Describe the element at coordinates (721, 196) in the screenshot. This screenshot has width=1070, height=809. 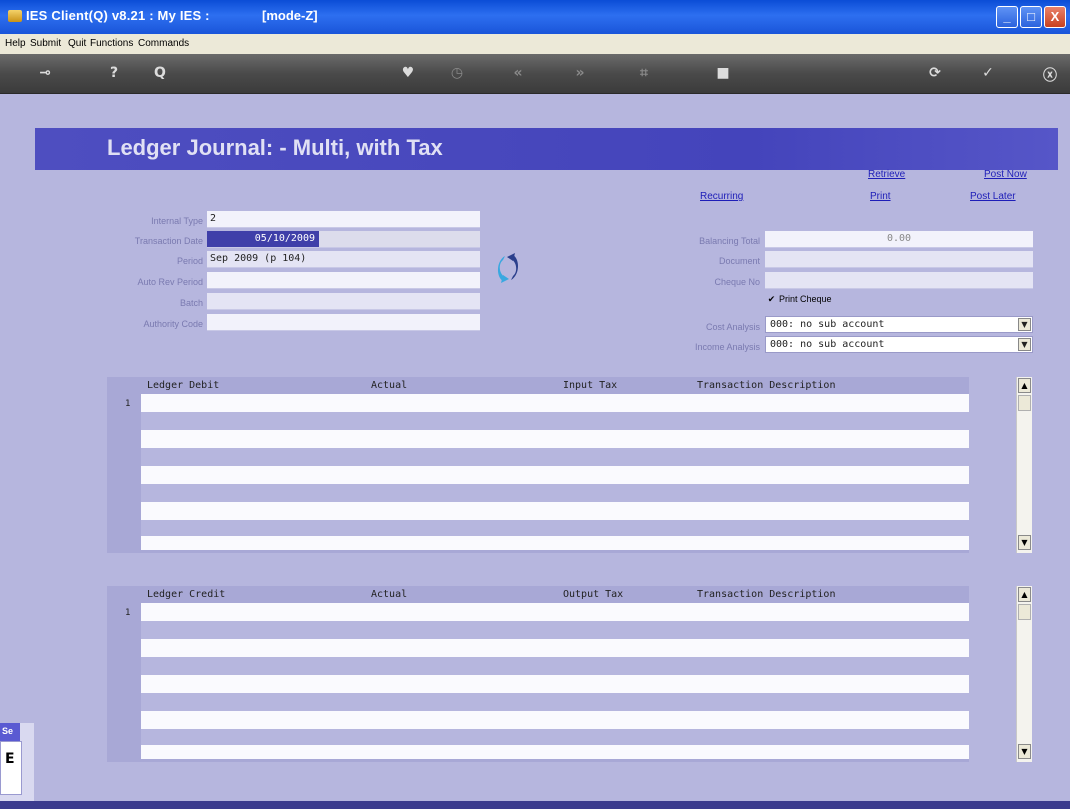
I see `recurring-link: Recurring` at that location.